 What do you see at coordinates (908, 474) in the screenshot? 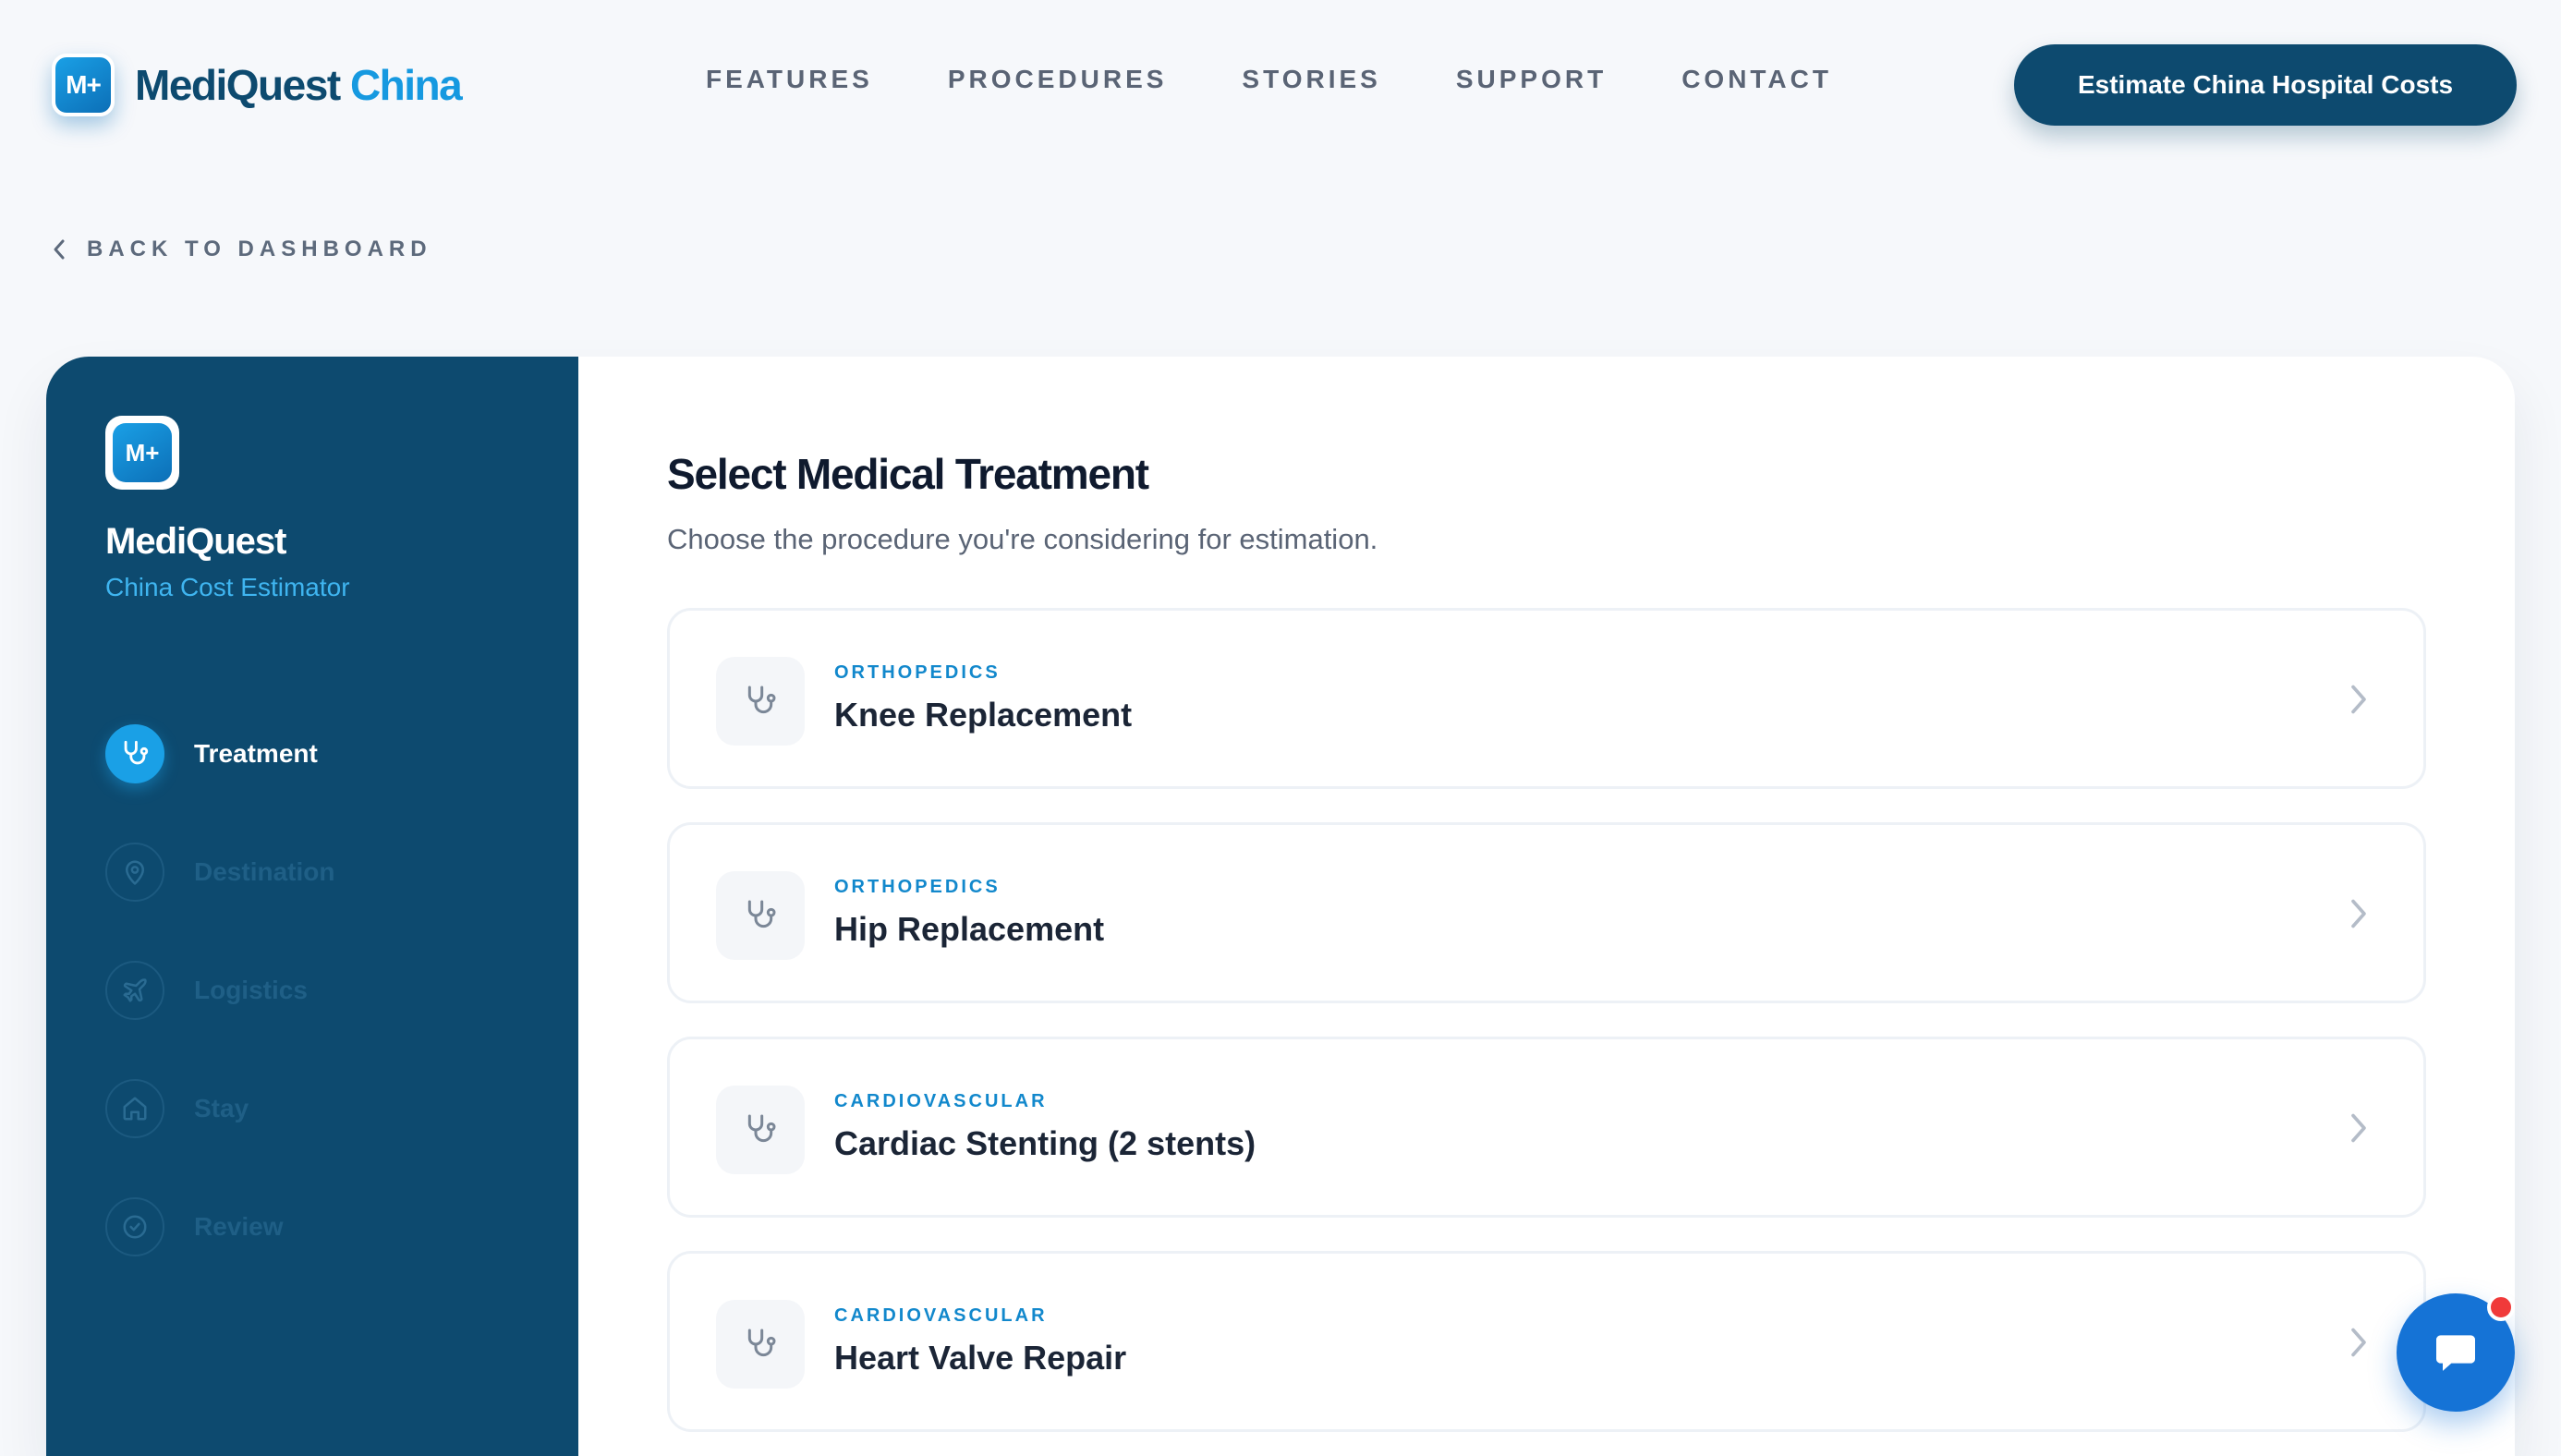
I see `page-title: Select Medical Treatment` at bounding box center [908, 474].